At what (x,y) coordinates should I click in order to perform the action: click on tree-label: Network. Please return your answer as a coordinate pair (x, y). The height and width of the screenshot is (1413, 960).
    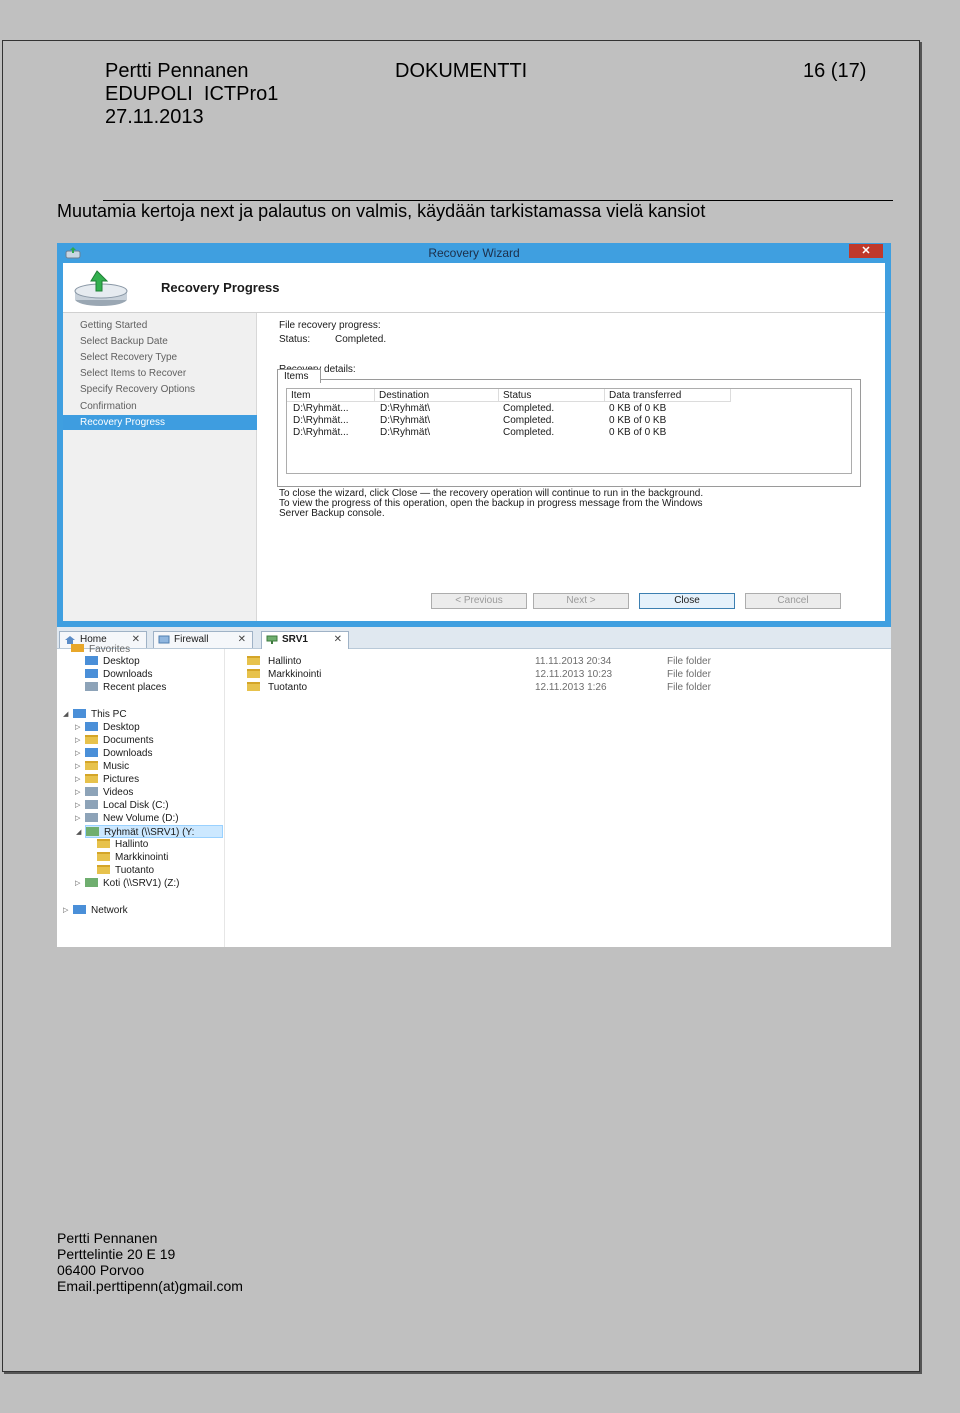
    Looking at the image, I should click on (109, 910).